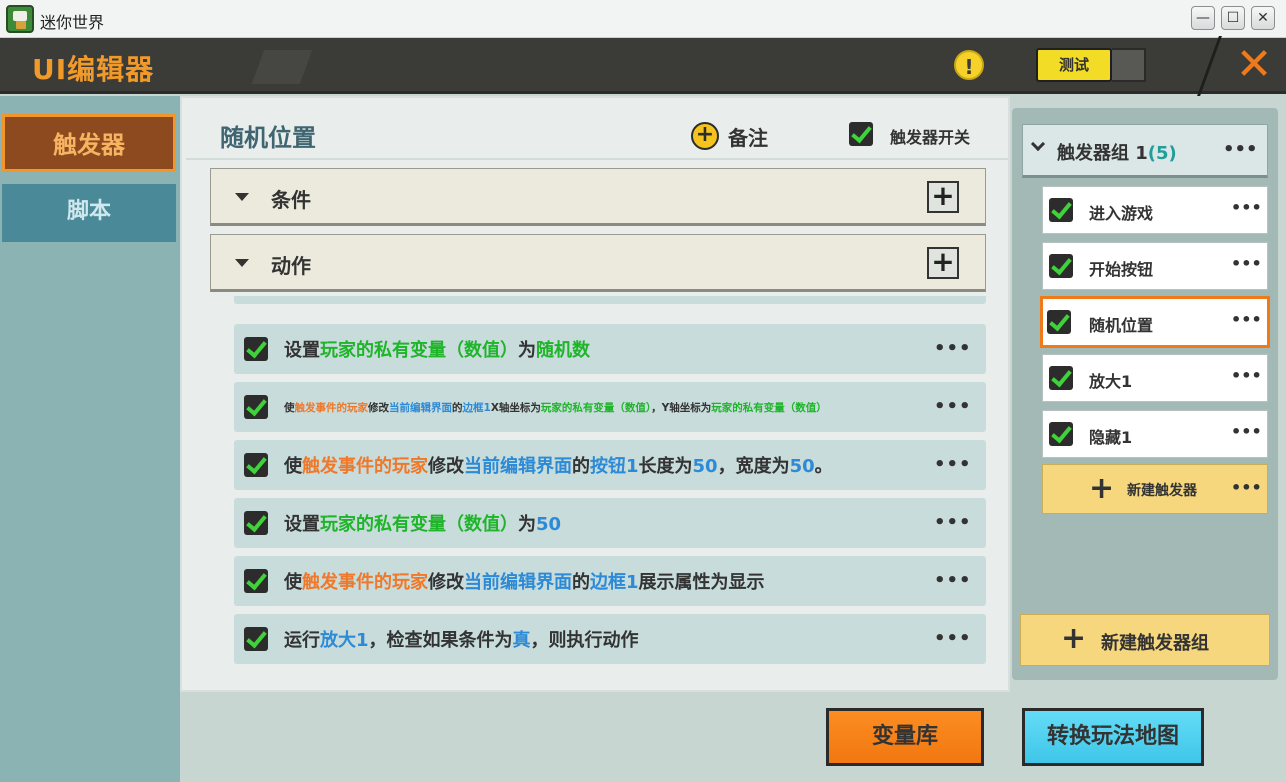  What do you see at coordinates (943, 263) in the screenshot?
I see `add-action-button: +` at bounding box center [943, 263].